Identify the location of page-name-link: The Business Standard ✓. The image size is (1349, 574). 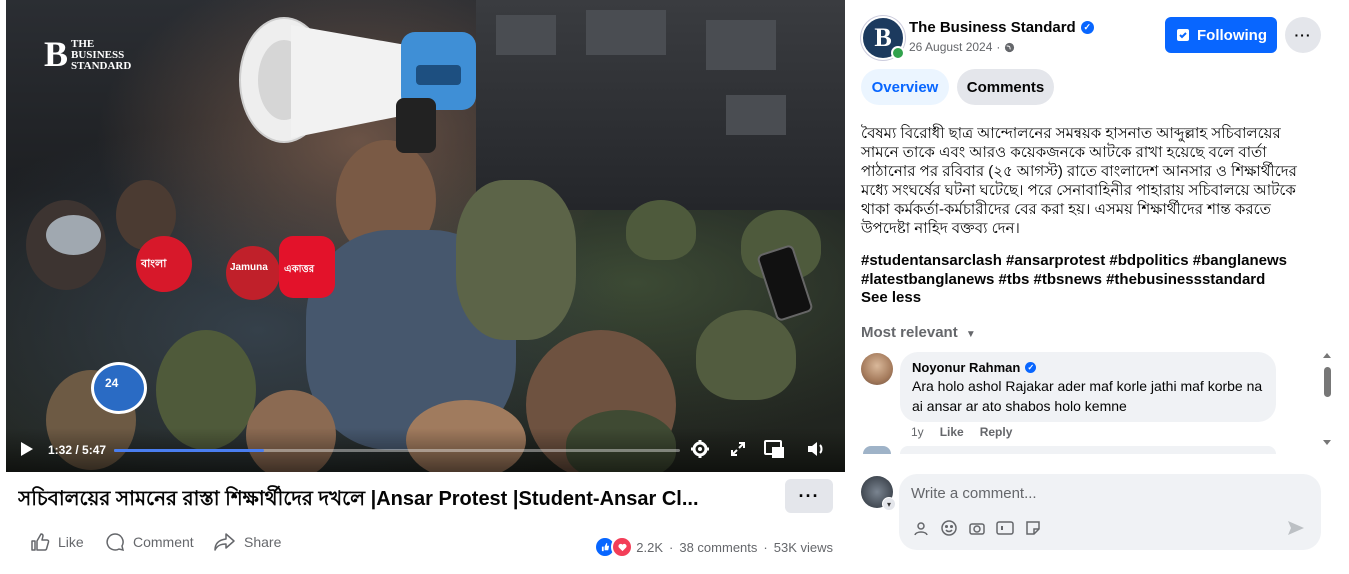
(1001, 27).